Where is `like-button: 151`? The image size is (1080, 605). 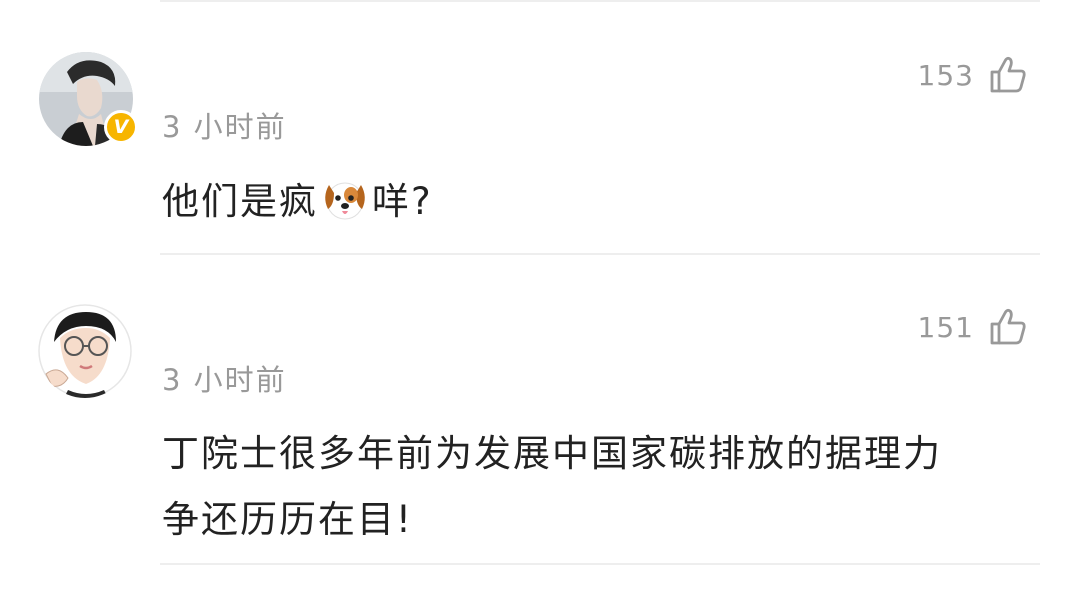 like-button: 151 is located at coordinates (973, 327).